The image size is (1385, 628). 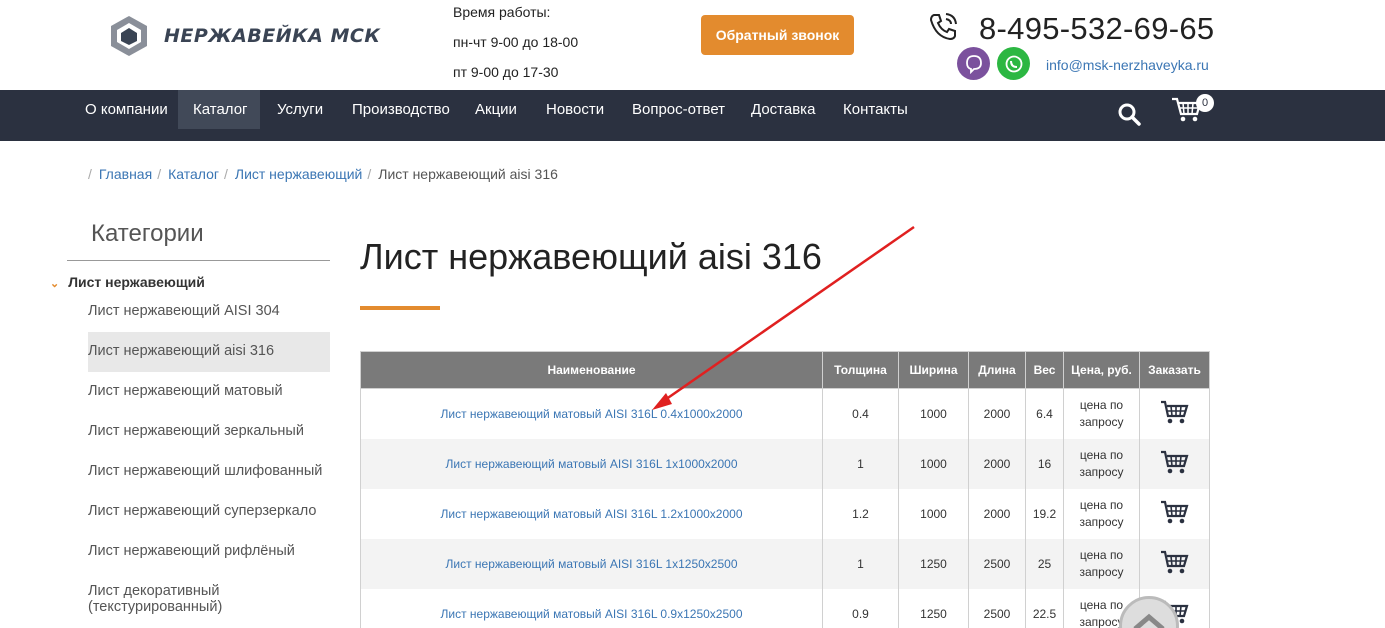 I want to click on breadcrumb-catalog: Каталог, so click(x=193, y=174).